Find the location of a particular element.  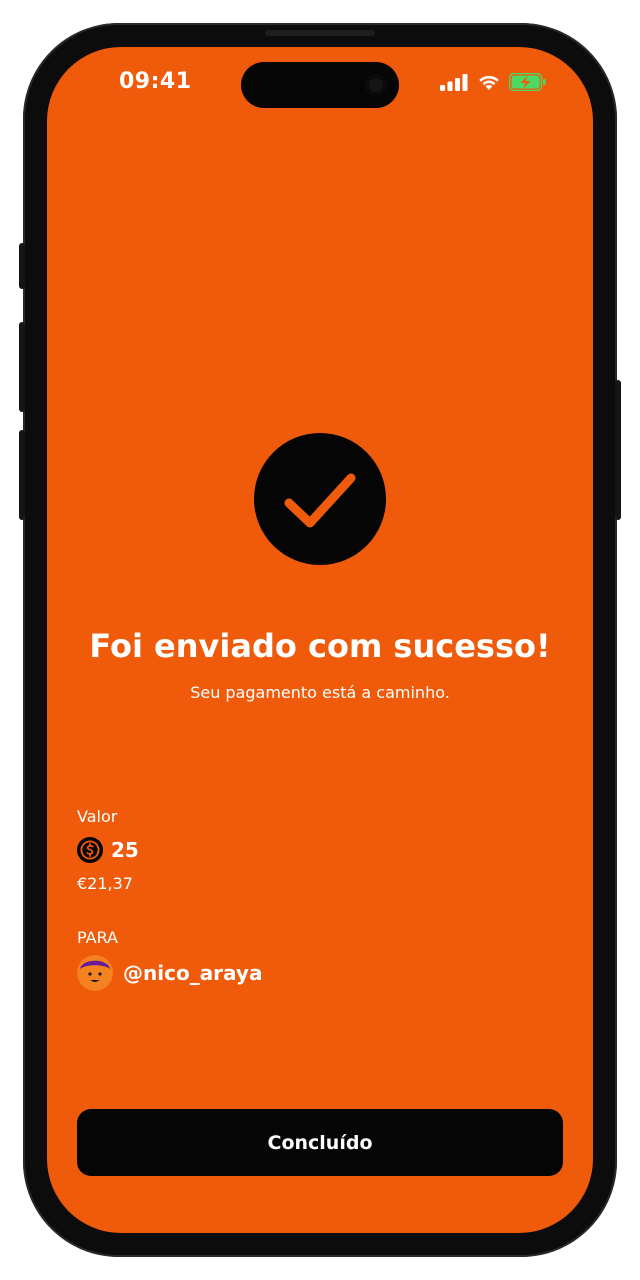

success-badge is located at coordinates (320, 499).